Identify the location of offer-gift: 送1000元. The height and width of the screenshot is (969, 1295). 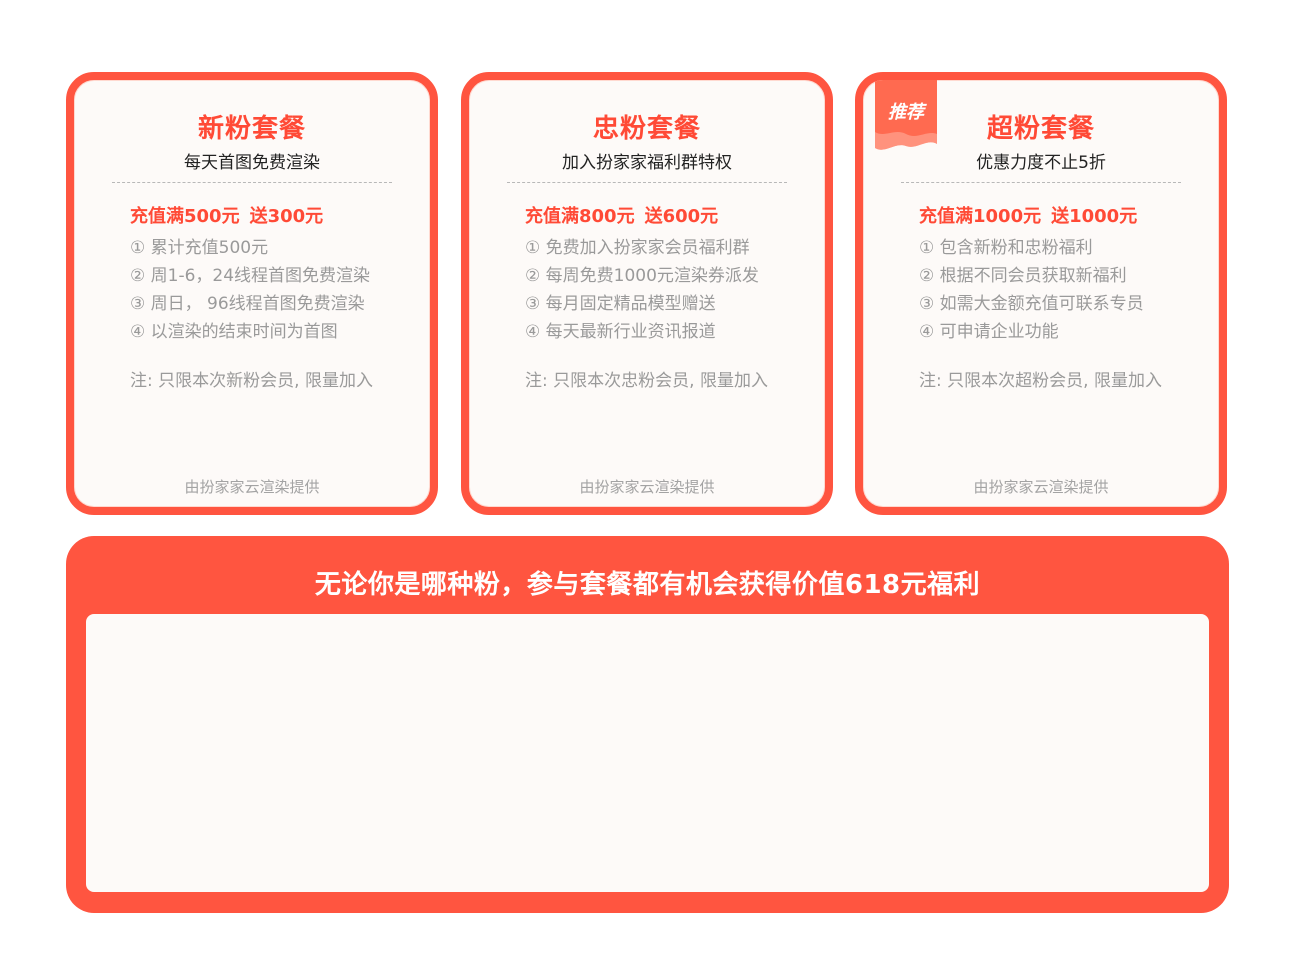
(1094, 216).